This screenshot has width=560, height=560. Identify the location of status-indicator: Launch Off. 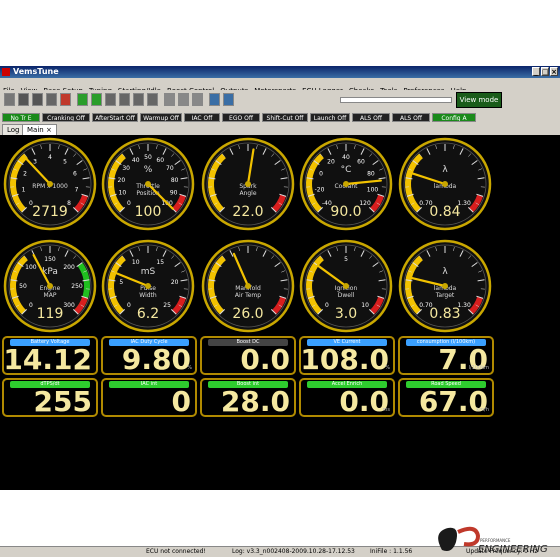
(330, 117).